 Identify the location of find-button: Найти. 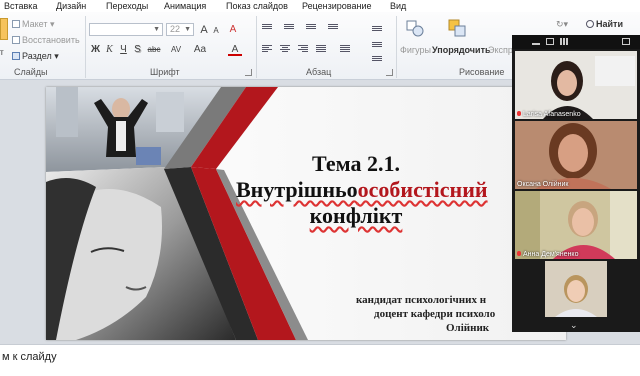
(604, 24).